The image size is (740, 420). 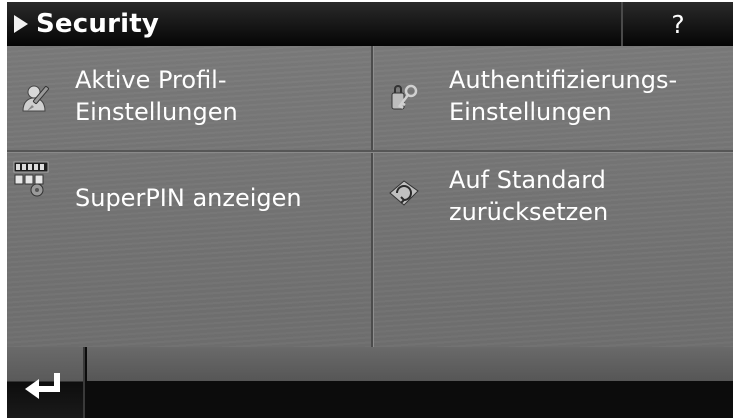 I want to click on superpin-icon, so click(x=31, y=179).